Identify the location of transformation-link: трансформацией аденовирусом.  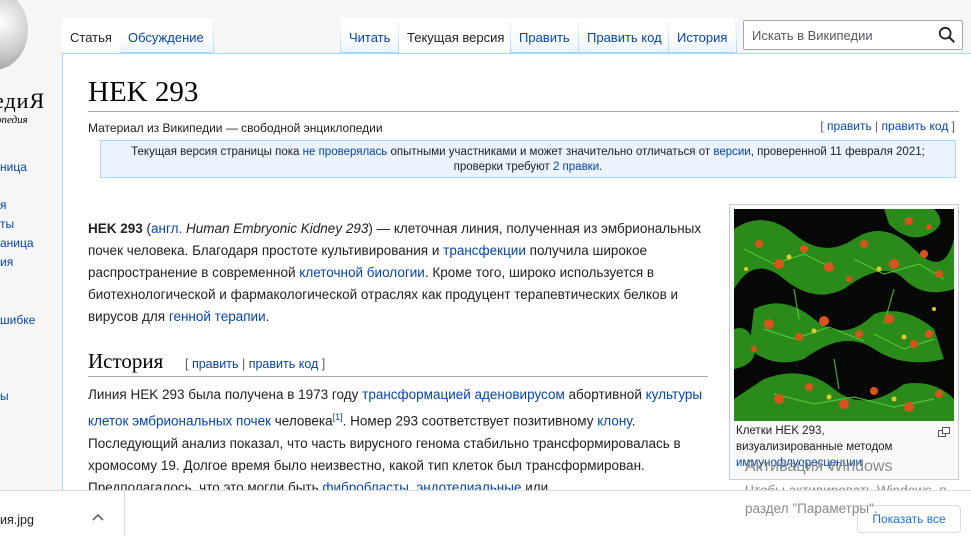
(463, 394).